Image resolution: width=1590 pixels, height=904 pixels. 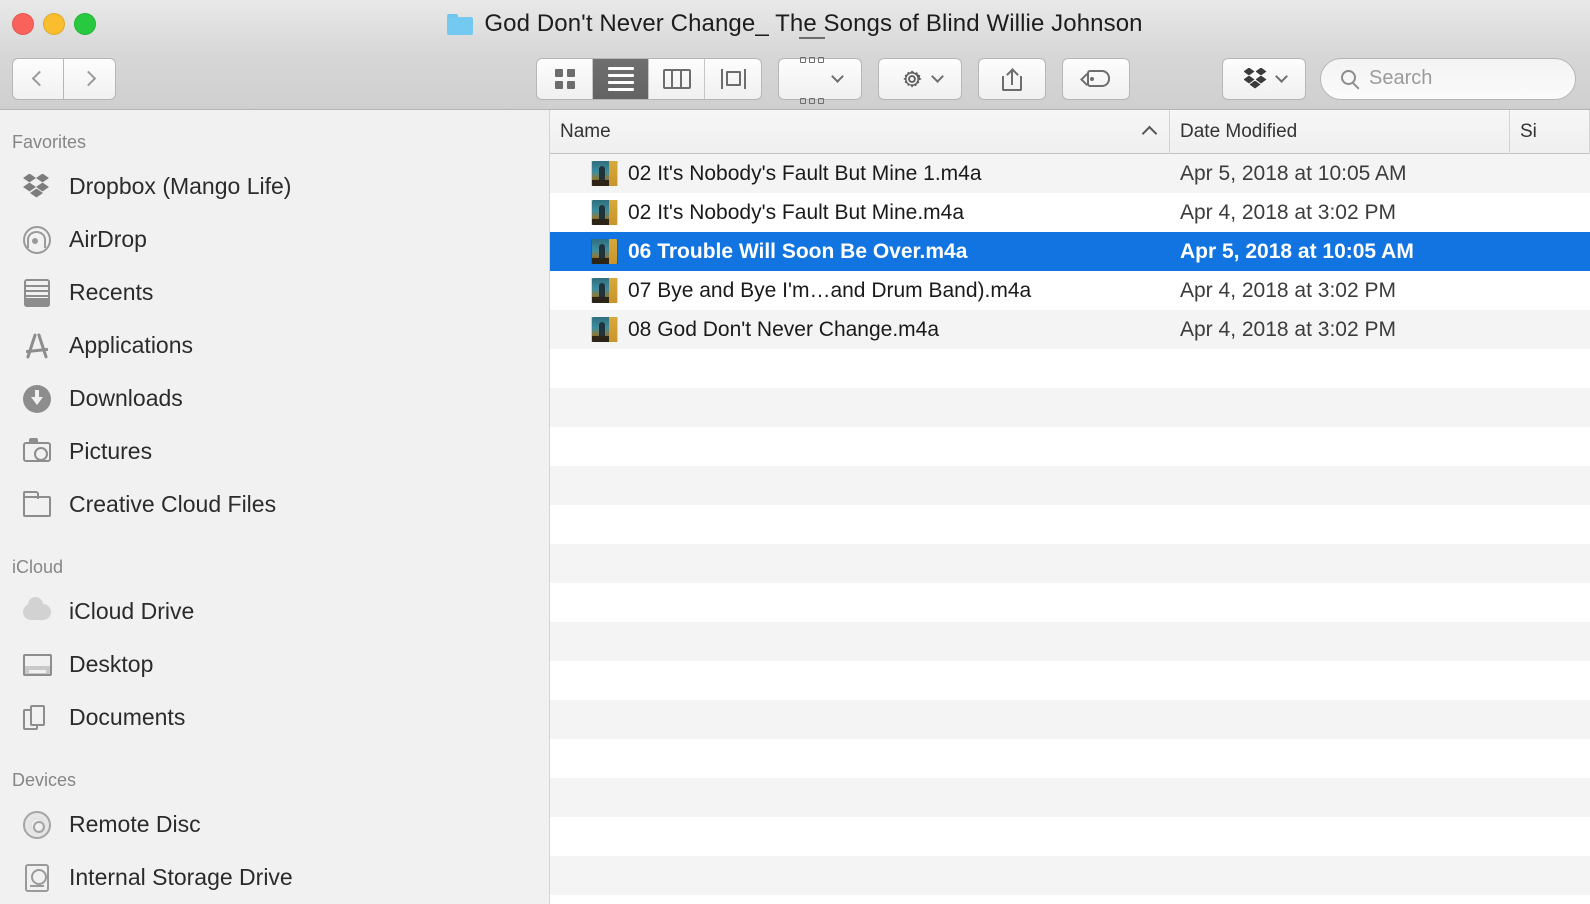 What do you see at coordinates (274, 239) in the screenshot?
I see `sidebar-item-airdrop: AirDrop` at bounding box center [274, 239].